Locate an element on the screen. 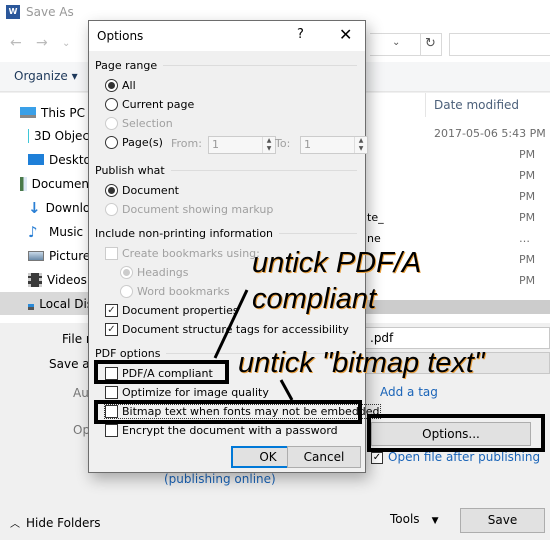  annotation-arrow-bitmap is located at coordinates (286, 390).